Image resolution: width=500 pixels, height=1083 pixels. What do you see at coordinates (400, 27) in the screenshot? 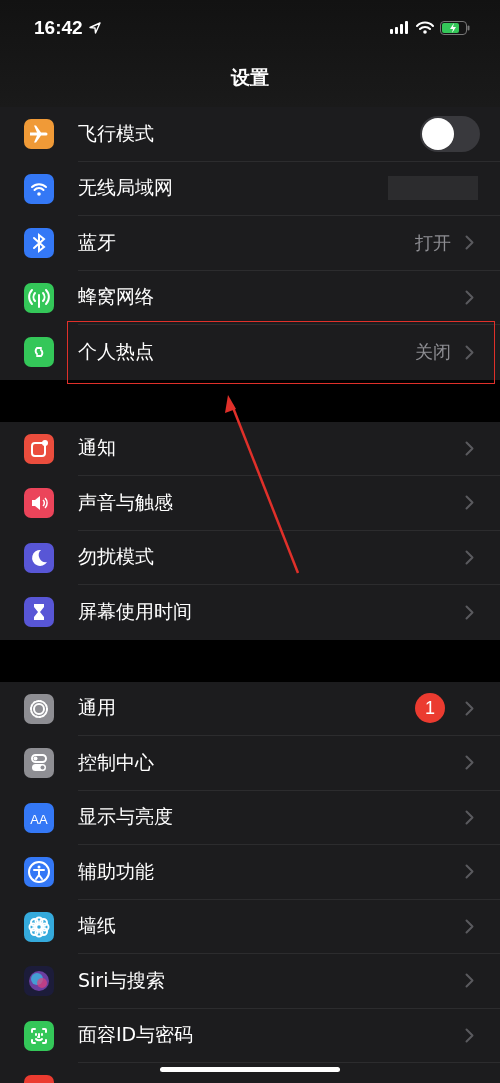
I see `signal-icon` at bounding box center [400, 27].